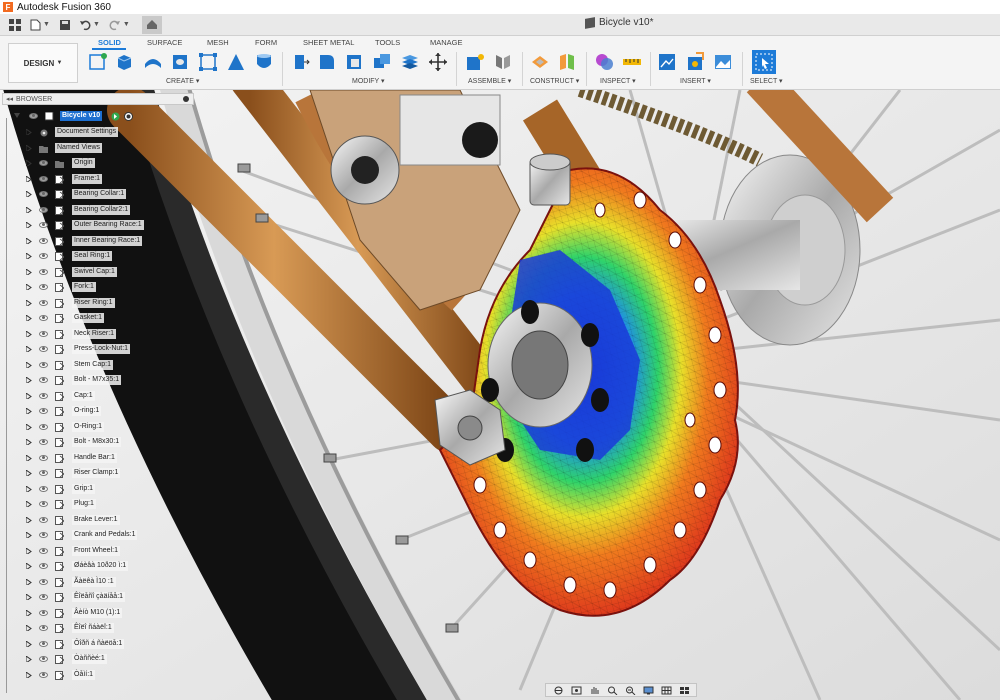  What do you see at coordinates (164, 42) in the screenshot?
I see `tab-surface: SURFACE` at bounding box center [164, 42].